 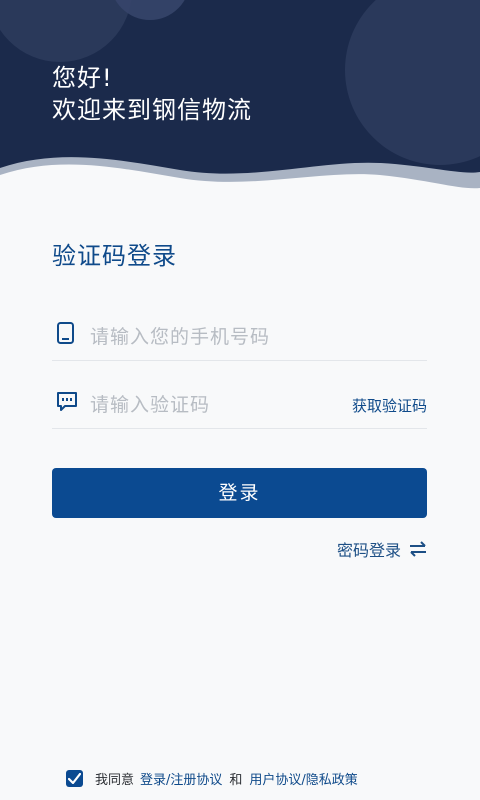 I want to click on phone-placeholder: 请输入您的手机号码, so click(x=180, y=337).